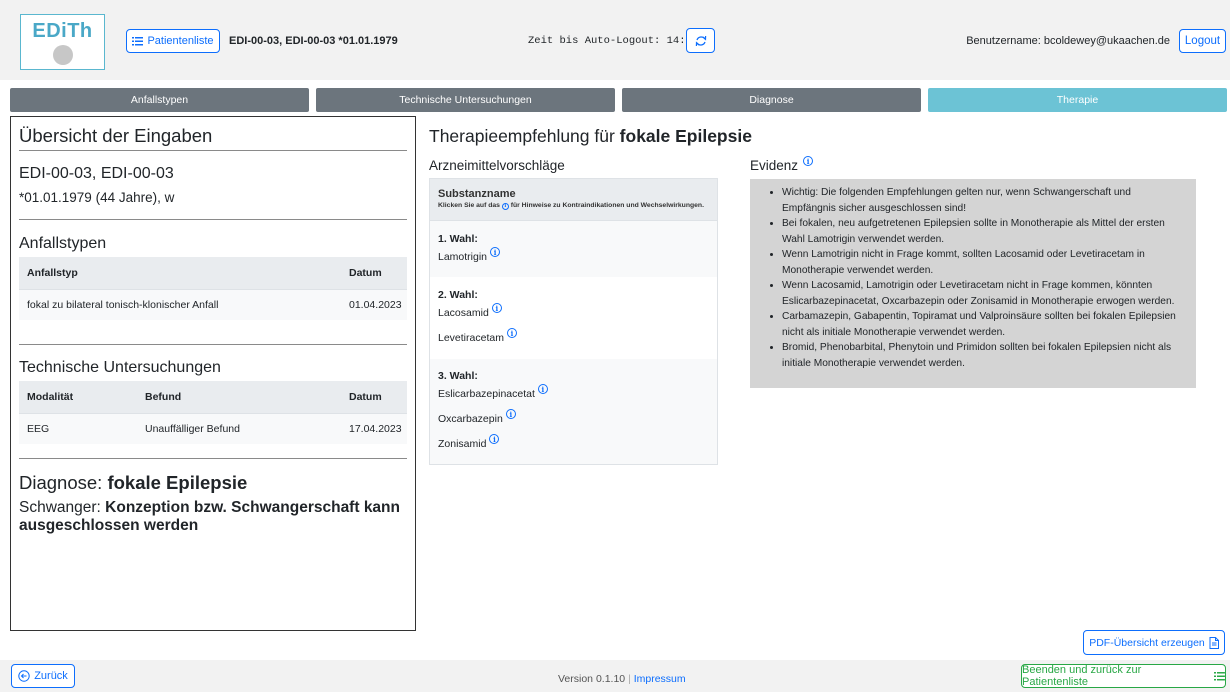  I want to click on patient-header-info: EDI-00-03, EDI-00-03 *01.01.1979, so click(313, 41).